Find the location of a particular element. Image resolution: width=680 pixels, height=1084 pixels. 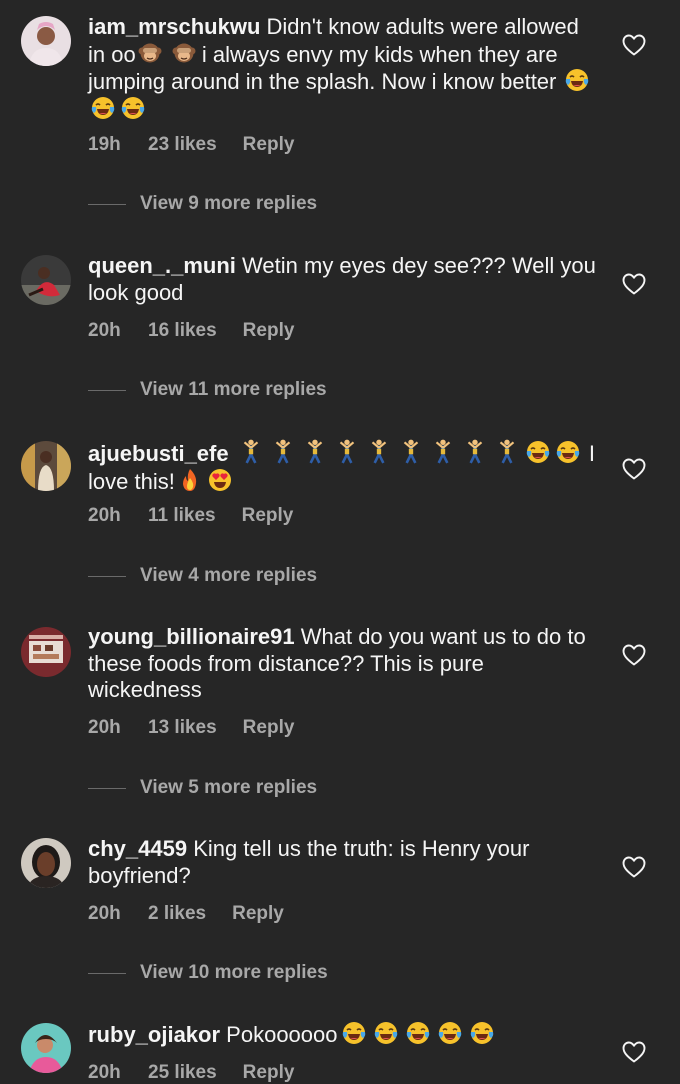

comment-body: Pokoooooo is located at coordinates (282, 1034).